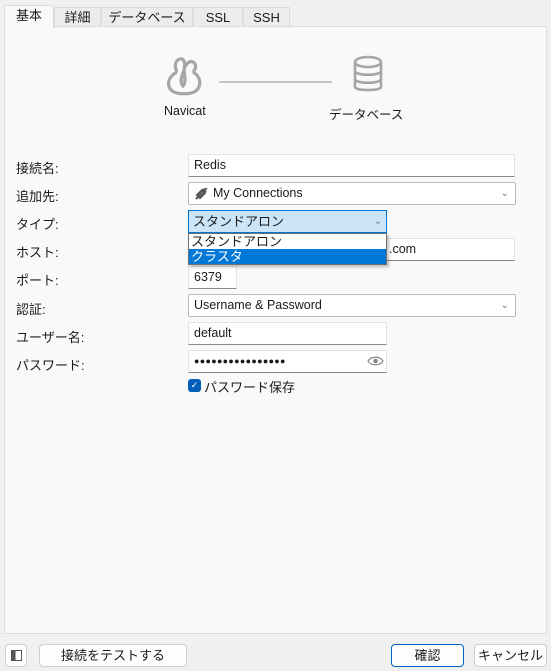 The height and width of the screenshot is (671, 551). I want to click on username-label: ユーザー名:, so click(50, 337).